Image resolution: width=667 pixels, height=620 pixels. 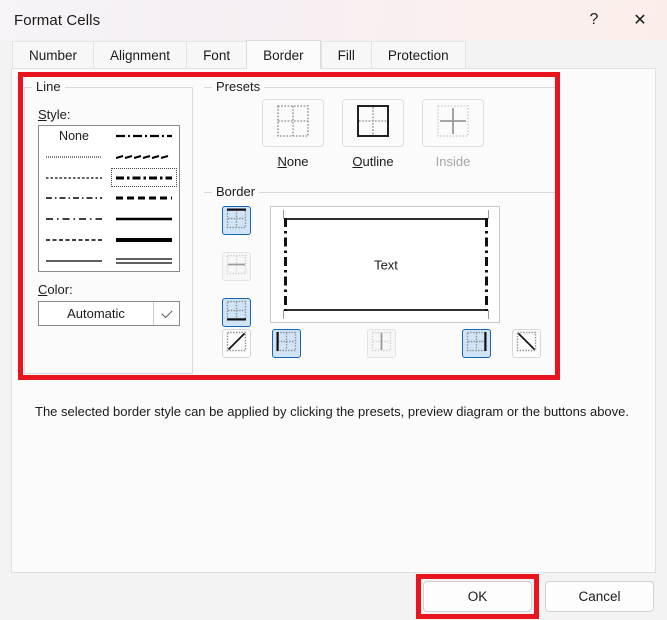 I want to click on preview-text: Text, so click(x=386, y=264).